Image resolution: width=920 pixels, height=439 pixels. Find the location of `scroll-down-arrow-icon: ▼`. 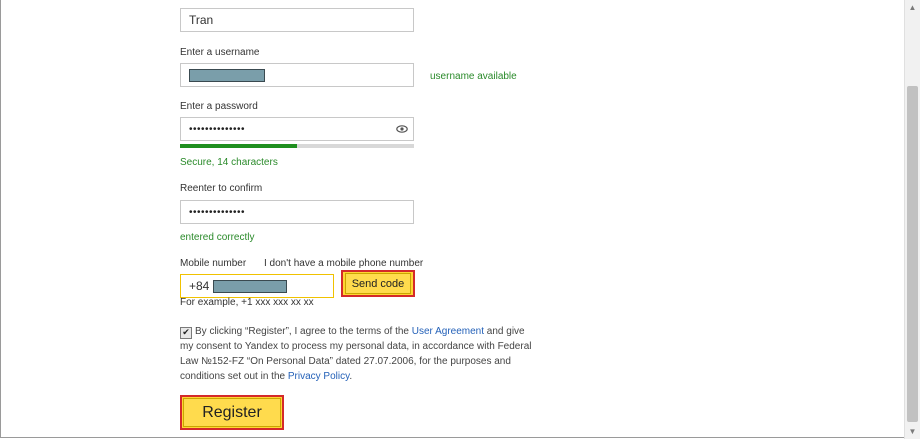

scroll-down-arrow-icon: ▼ is located at coordinates (912, 431).